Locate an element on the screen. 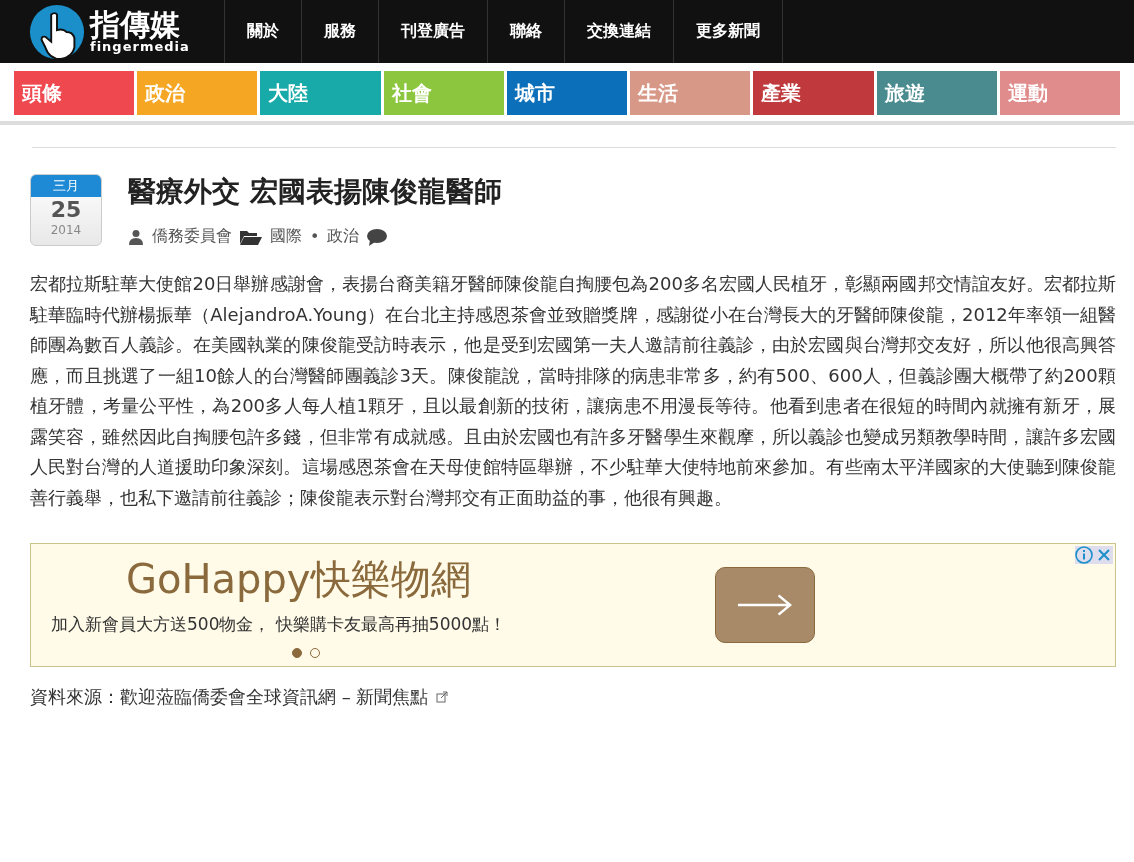  ad-arrow-button is located at coordinates (765, 605).